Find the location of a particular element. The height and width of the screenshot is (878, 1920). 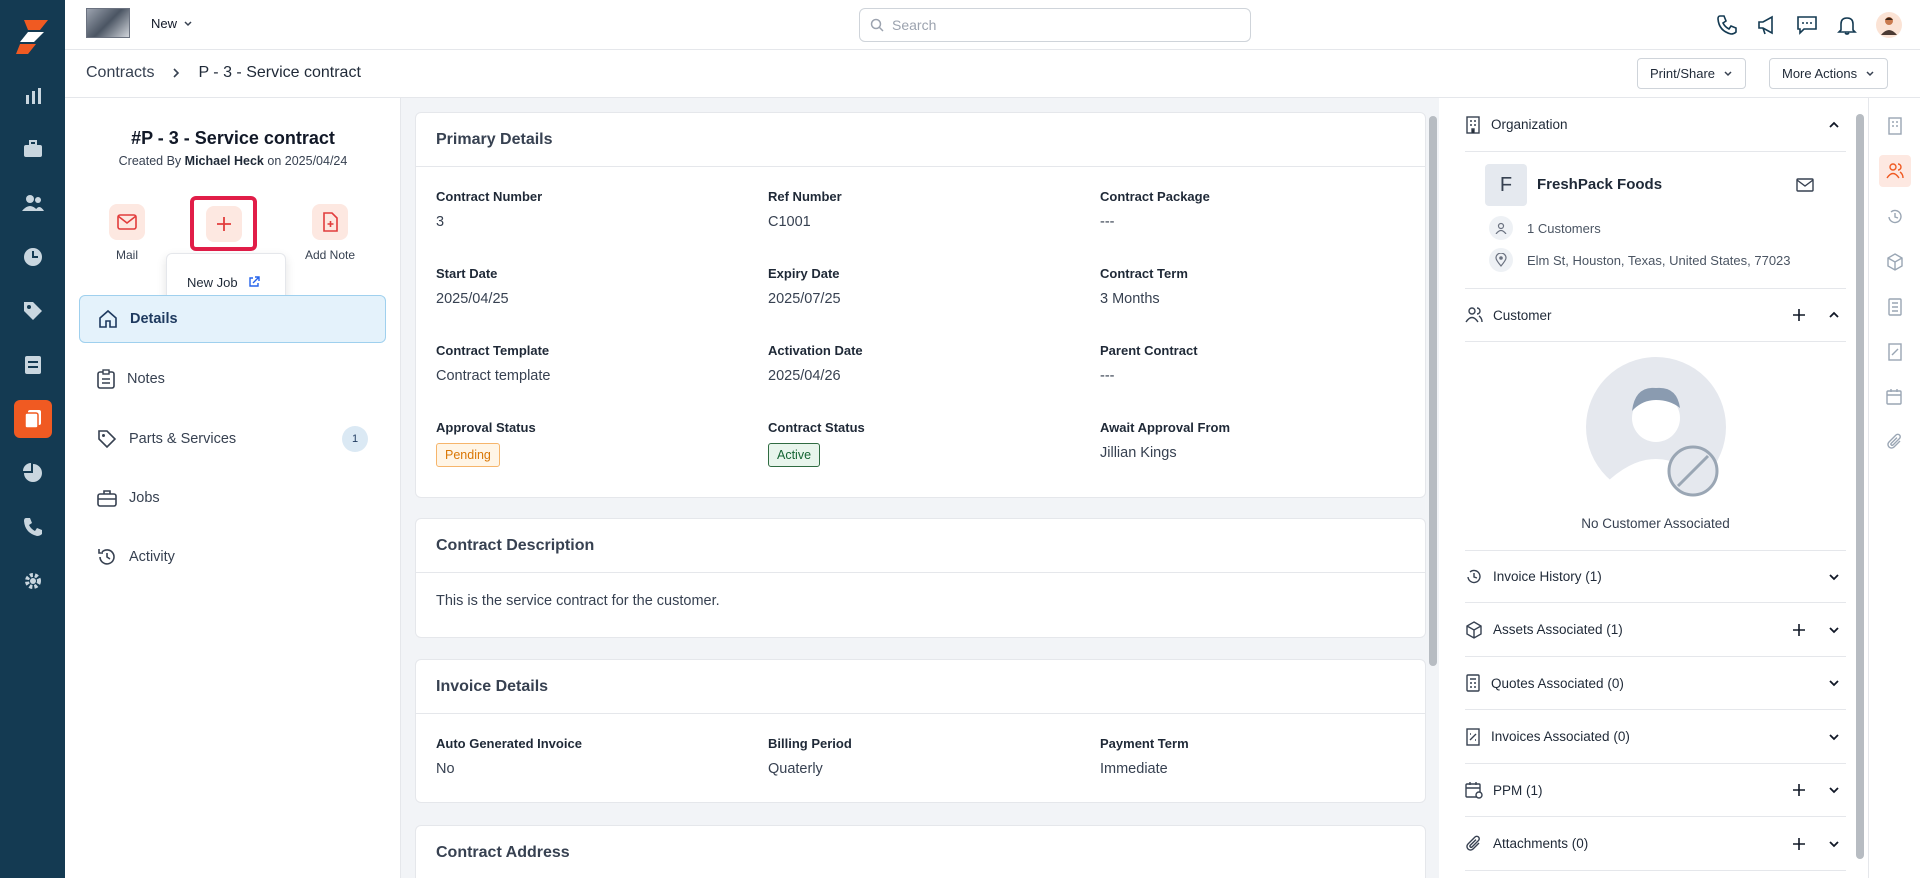

nav-notes: Notes is located at coordinates (232, 379).